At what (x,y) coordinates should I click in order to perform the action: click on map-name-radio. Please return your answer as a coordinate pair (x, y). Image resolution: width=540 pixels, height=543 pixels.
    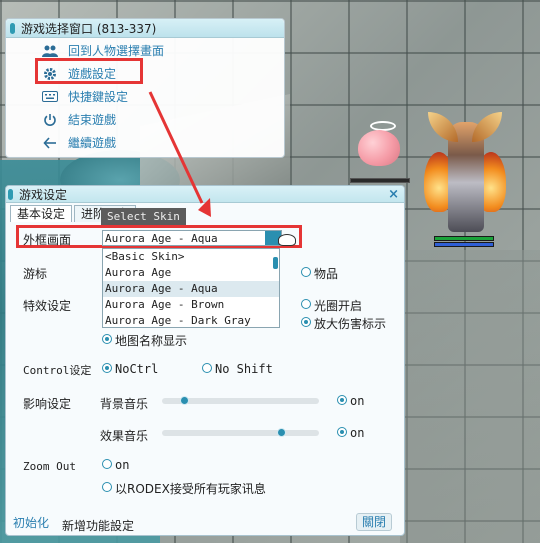
    Looking at the image, I should click on (107, 339).